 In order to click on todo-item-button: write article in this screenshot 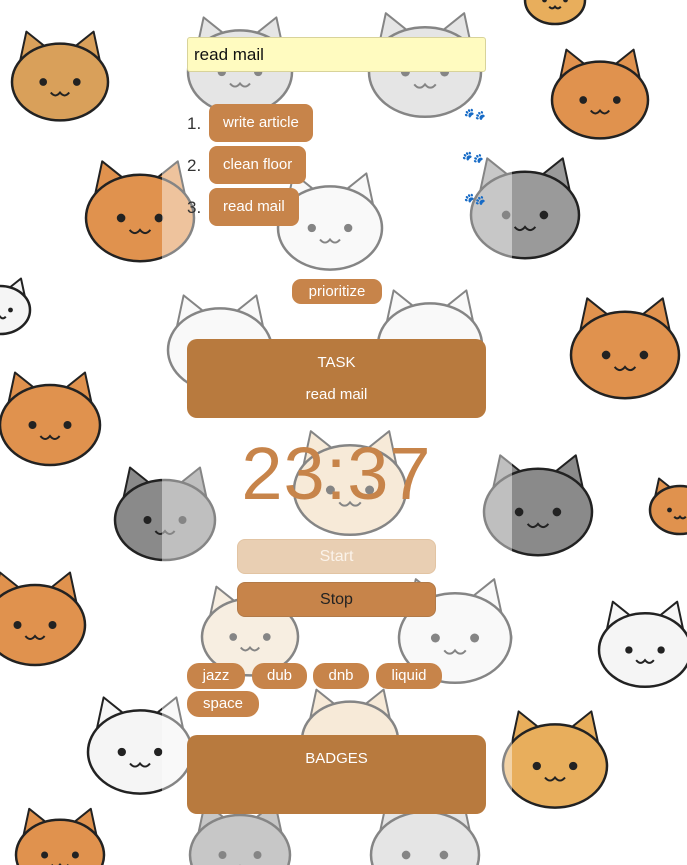, I will do `click(261, 123)`.